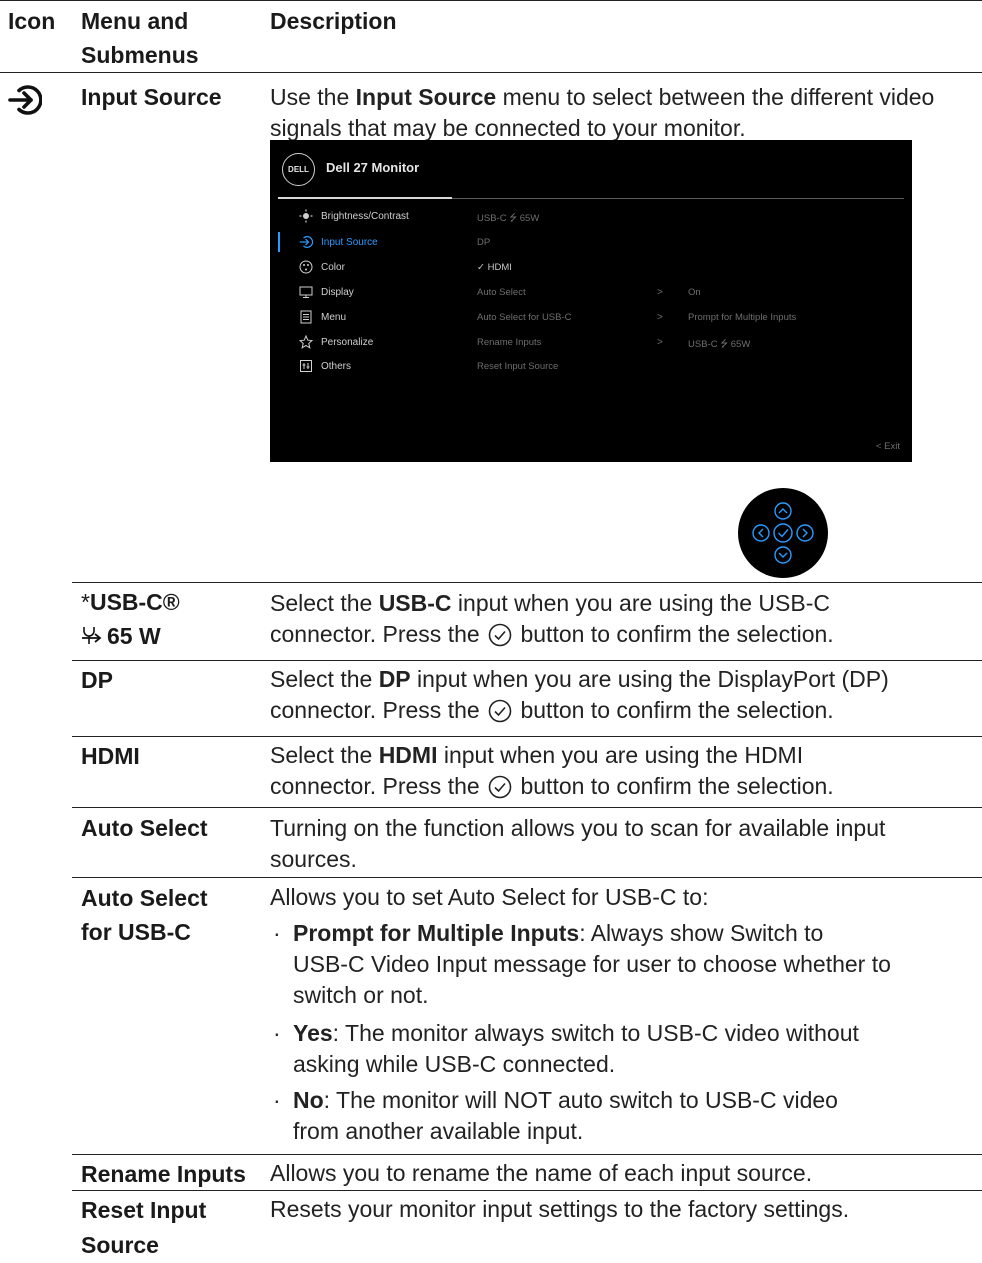 This screenshot has width=982, height=1263. I want to click on osd-menu-brightness: Brightness/Contrast, so click(353, 216).